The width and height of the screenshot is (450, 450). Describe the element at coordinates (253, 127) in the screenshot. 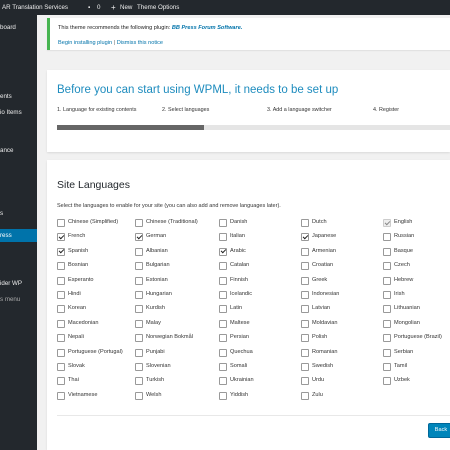

I see `wizard-progress-bar` at that location.